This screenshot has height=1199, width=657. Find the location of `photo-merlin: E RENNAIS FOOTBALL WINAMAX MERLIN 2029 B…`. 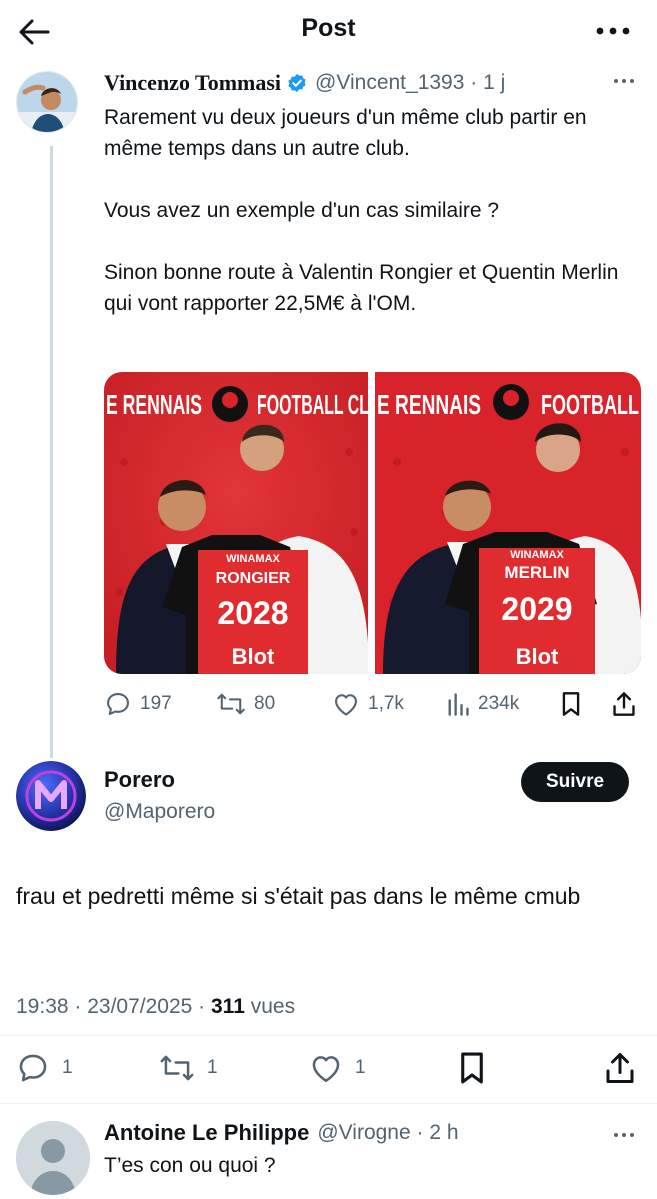

photo-merlin: E RENNAIS FOOTBALL WINAMAX MERLIN 2029 B… is located at coordinates (508, 523).